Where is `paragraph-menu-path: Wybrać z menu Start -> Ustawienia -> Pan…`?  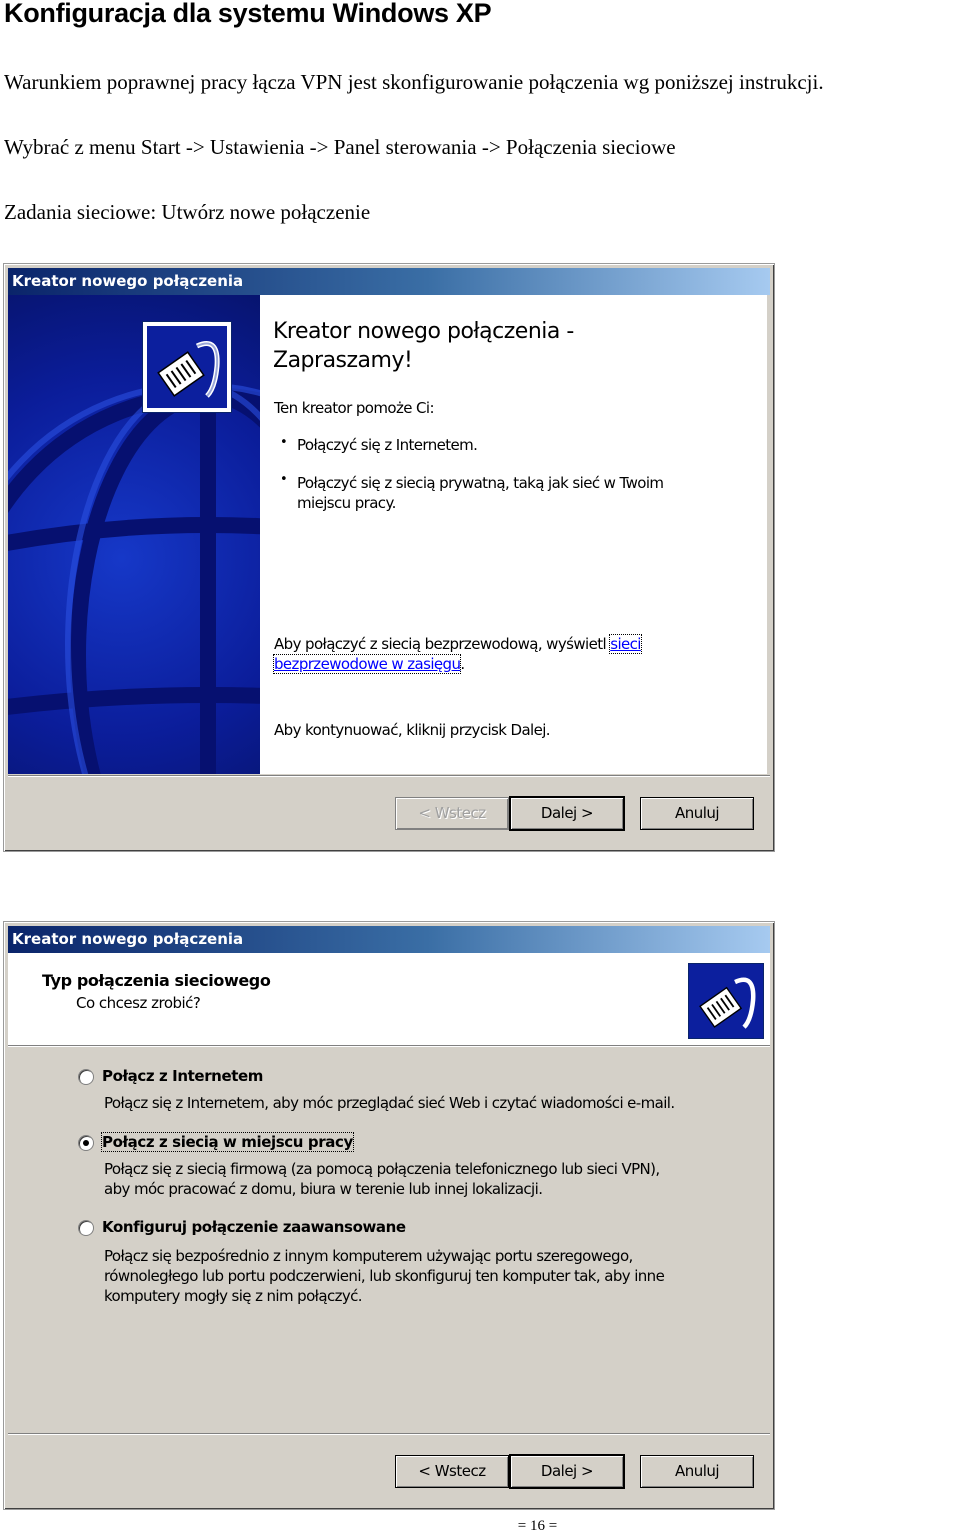 paragraph-menu-path: Wybrać z menu Start -> Ustawienia -> Pan… is located at coordinates (340, 147).